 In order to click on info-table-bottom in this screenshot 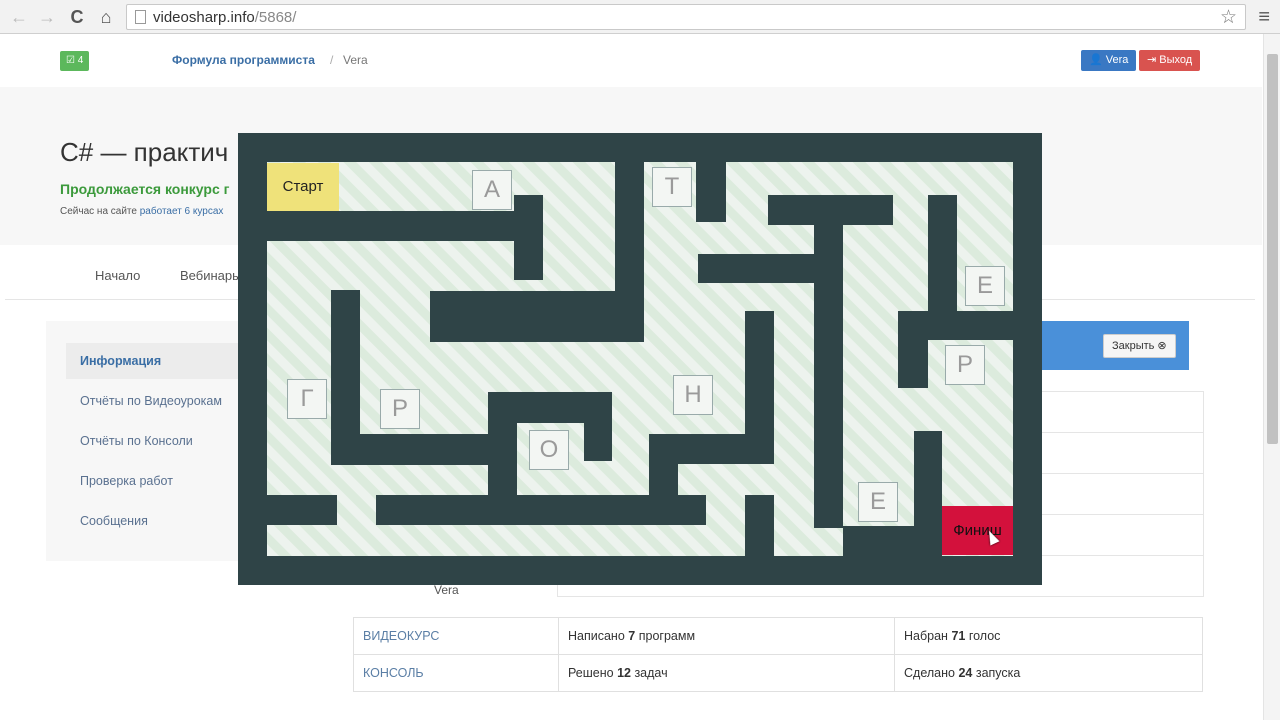, I will do `click(880, 590)`.